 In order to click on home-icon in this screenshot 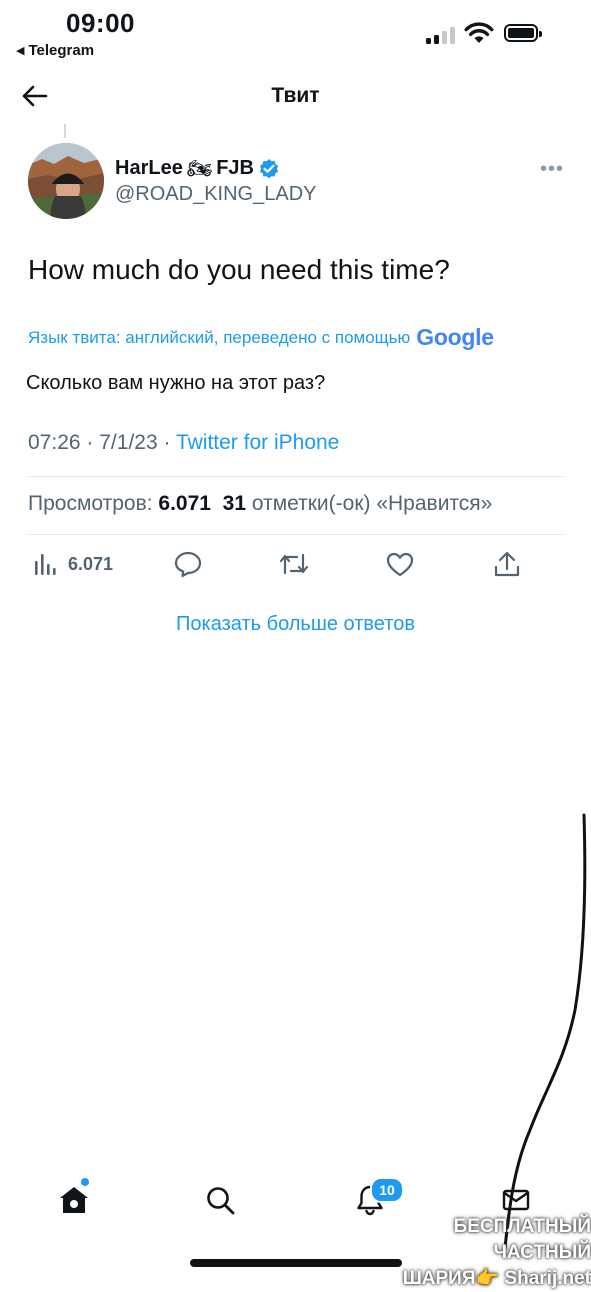, I will do `click(74, 1200)`.